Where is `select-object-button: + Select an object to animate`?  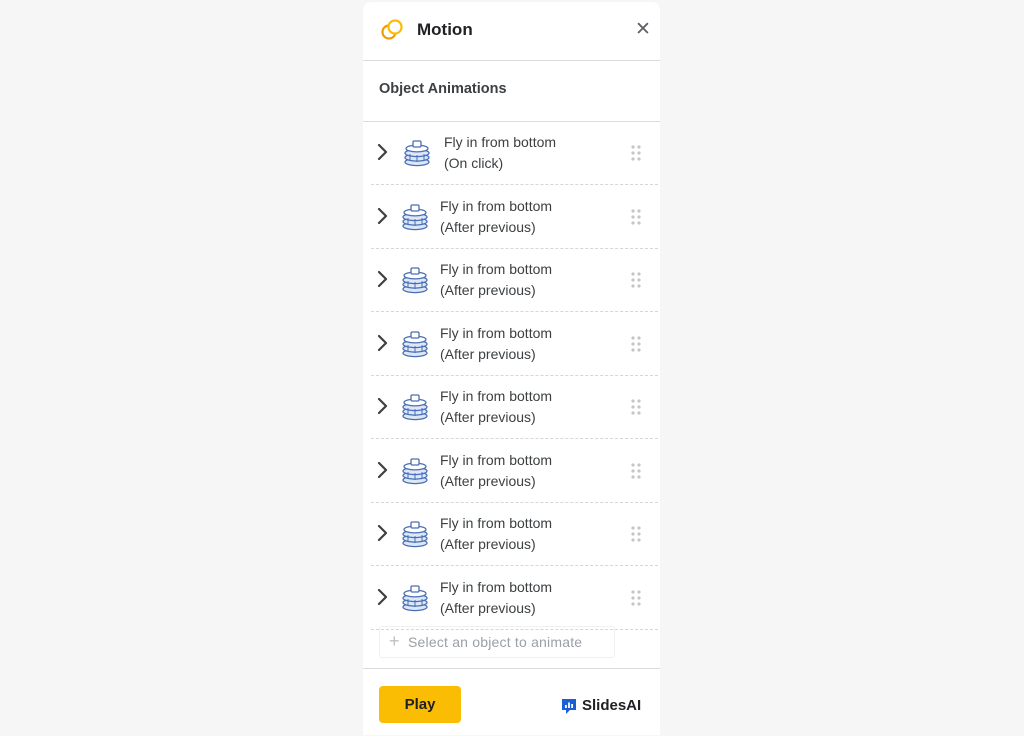
select-object-button: + Select an object to animate is located at coordinates (497, 642).